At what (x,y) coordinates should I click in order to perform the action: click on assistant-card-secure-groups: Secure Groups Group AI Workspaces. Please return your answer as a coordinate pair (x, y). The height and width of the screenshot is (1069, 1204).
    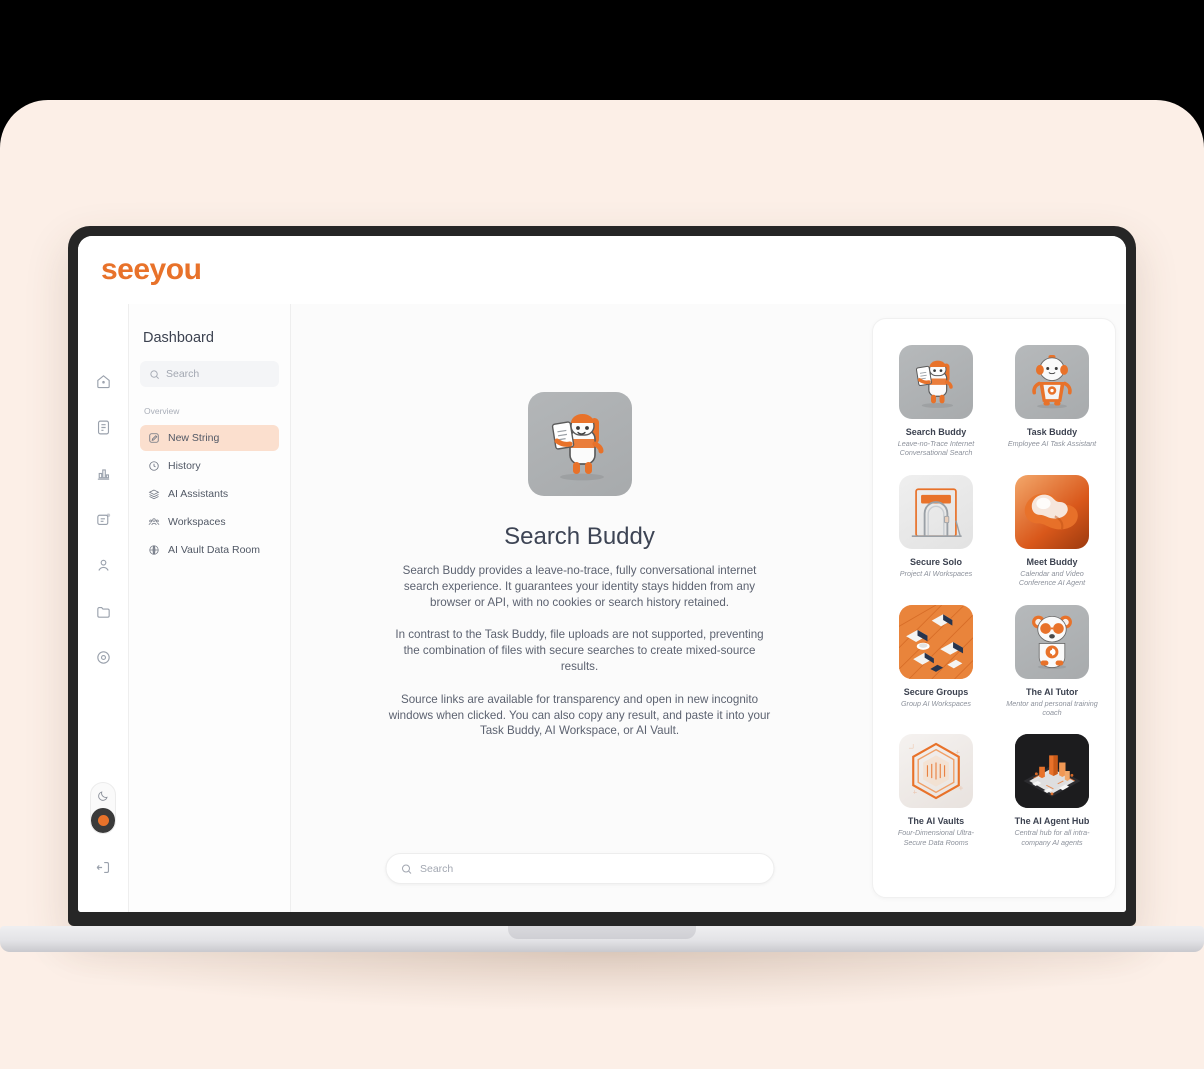
    Looking at the image, I should click on (936, 661).